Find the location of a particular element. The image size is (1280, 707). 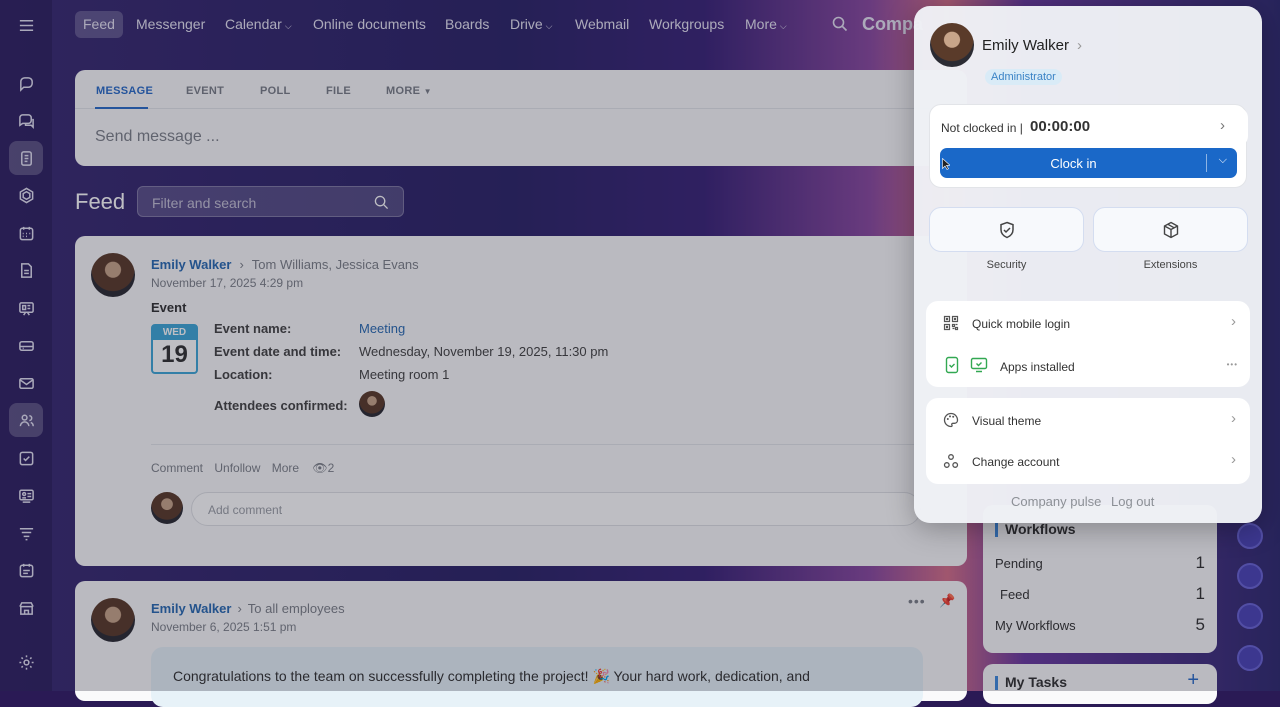

cube-icon is located at coordinates (1171, 230).